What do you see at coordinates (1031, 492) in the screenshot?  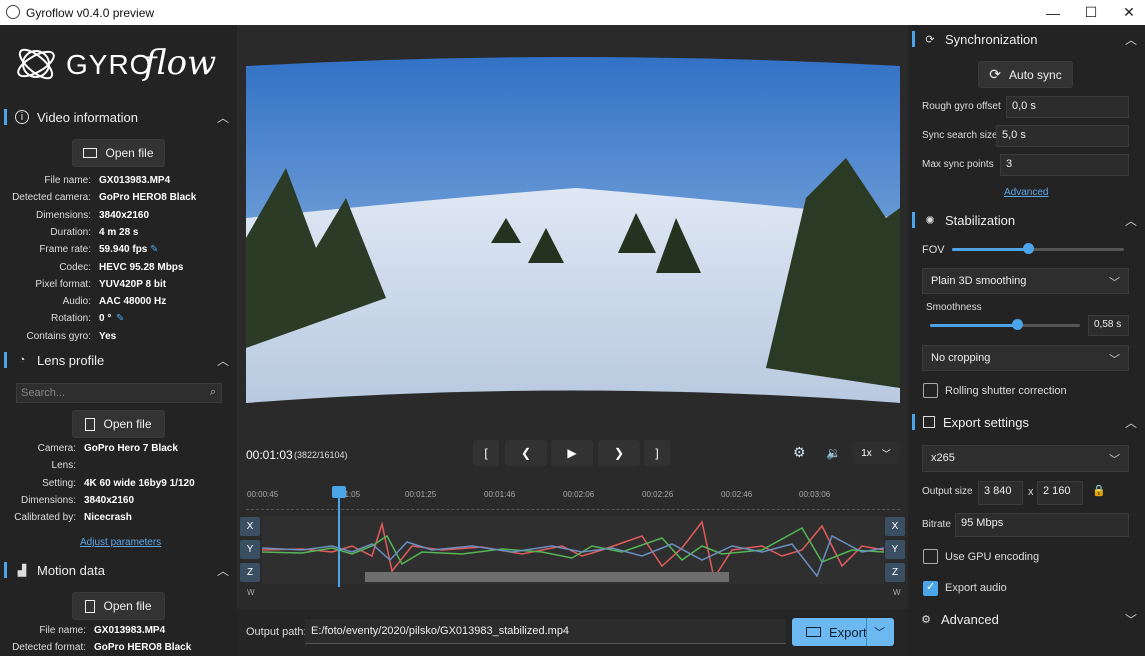 I see `size-separator: x` at bounding box center [1031, 492].